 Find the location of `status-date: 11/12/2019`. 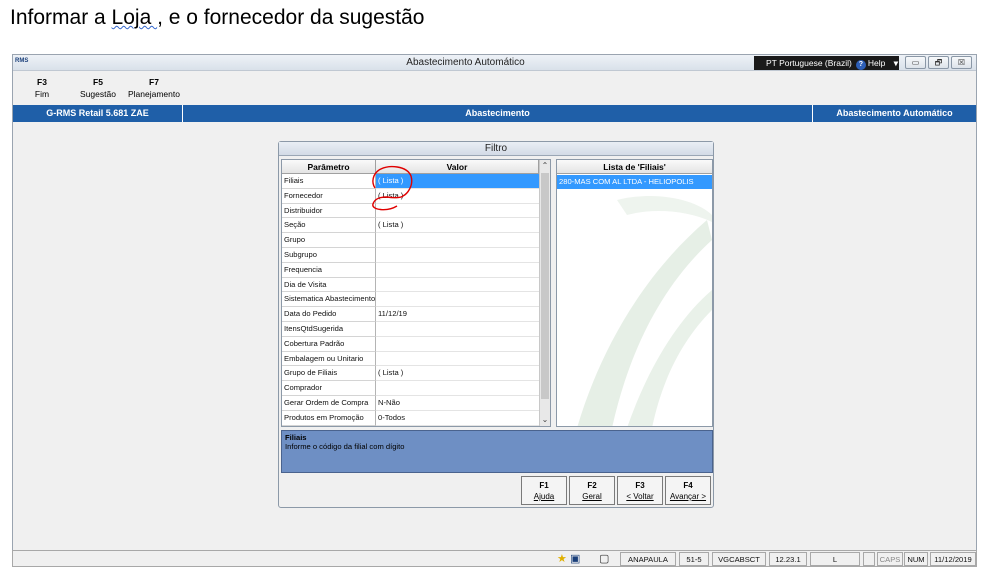

status-date: 11/12/2019 is located at coordinates (953, 559).